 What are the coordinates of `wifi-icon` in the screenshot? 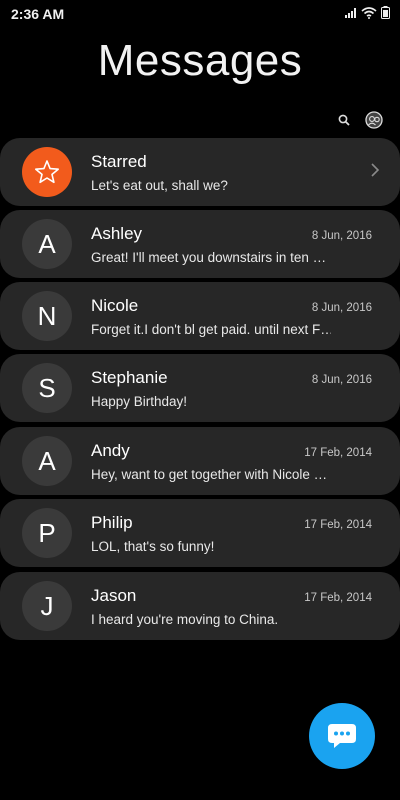 It's located at (369, 12).